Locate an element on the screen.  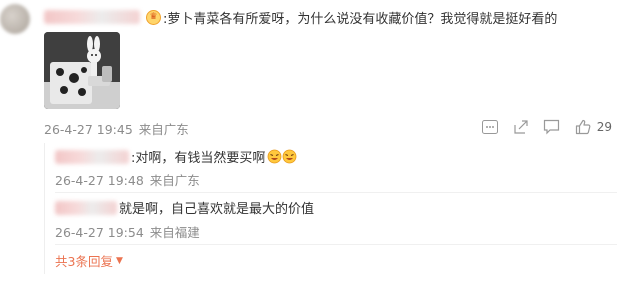
crying-laughing-emoji-icon is located at coordinates (282, 156).